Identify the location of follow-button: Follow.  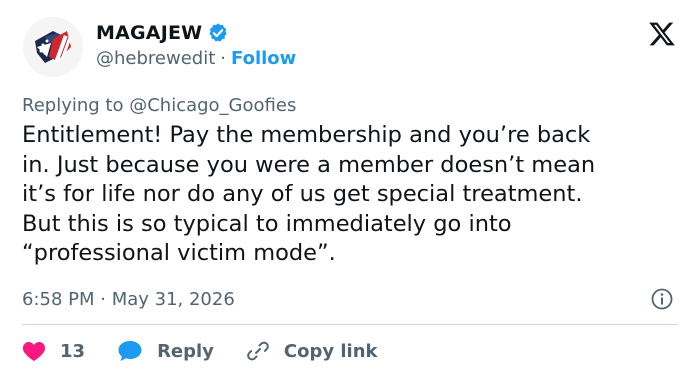
(263, 58).